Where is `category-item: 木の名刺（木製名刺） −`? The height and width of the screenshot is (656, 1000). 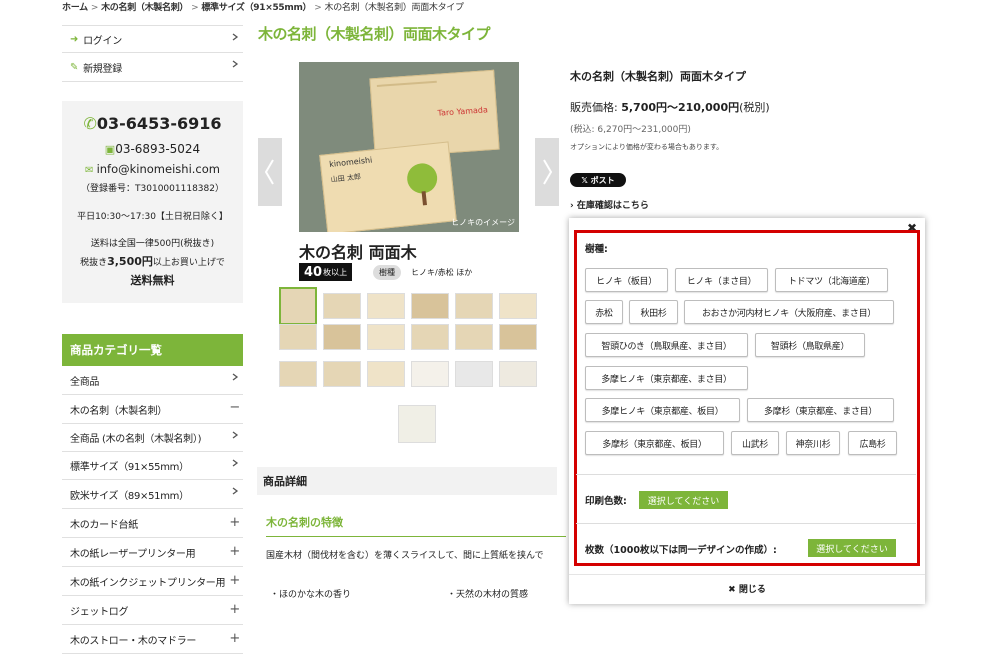
category-item: 木の名刺（木製名刺） − is located at coordinates (152, 409).